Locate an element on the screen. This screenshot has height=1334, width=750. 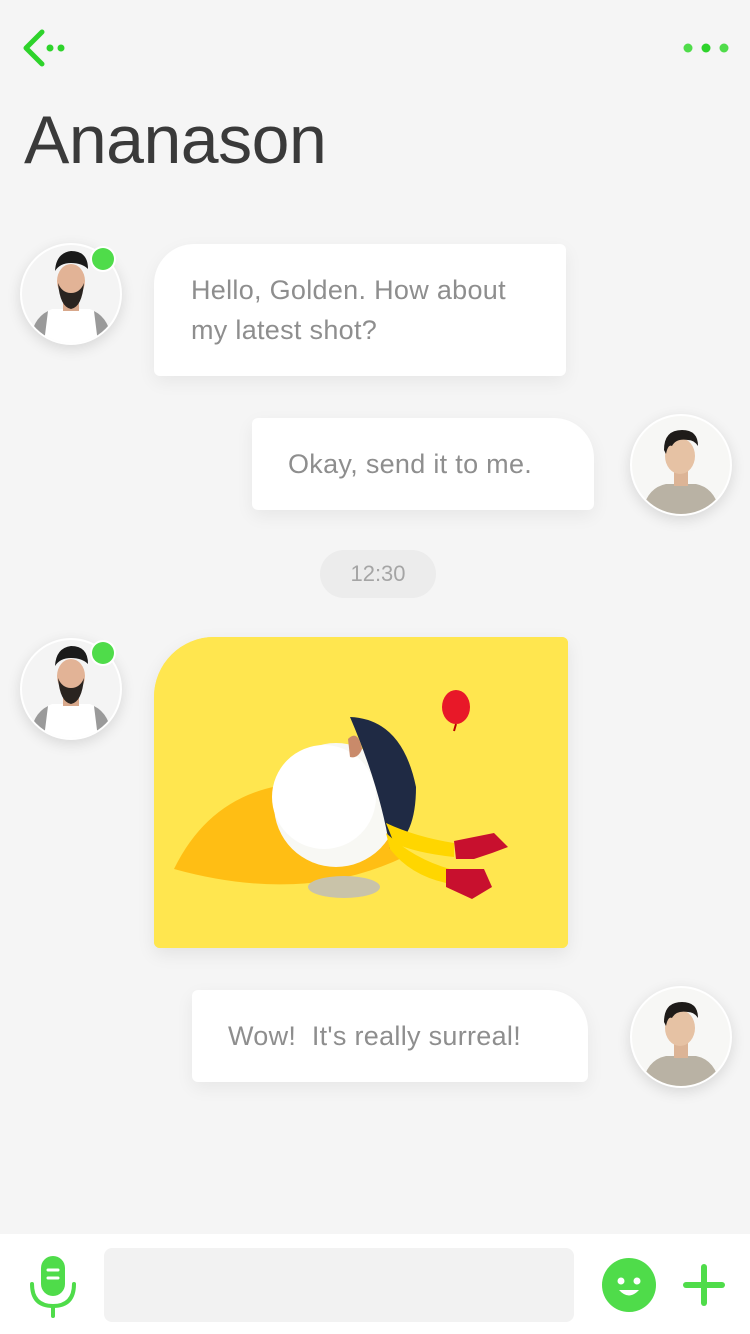
emoji-button is located at coordinates (629, 1285).